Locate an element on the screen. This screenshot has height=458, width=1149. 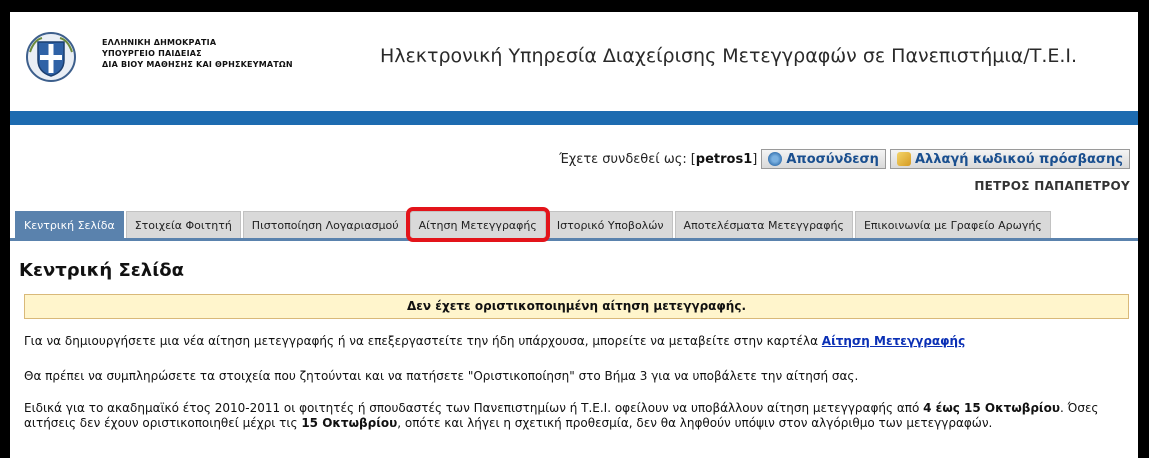
username-display: [petros1] is located at coordinates (724, 159).